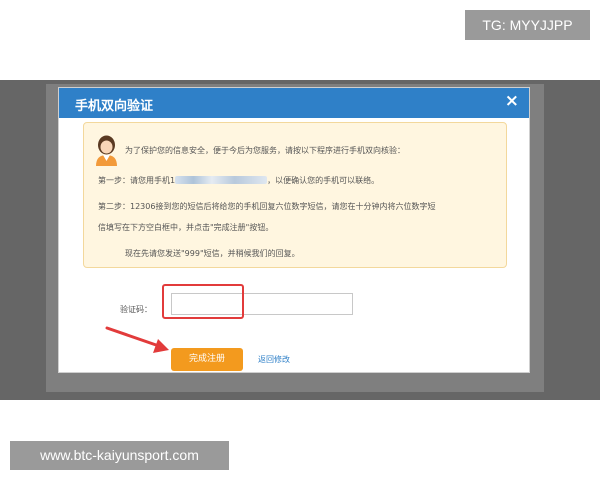  Describe the element at coordinates (323, 180) in the screenshot. I see `step1-suffix: ，以便确认您的手机可以联络。` at that location.